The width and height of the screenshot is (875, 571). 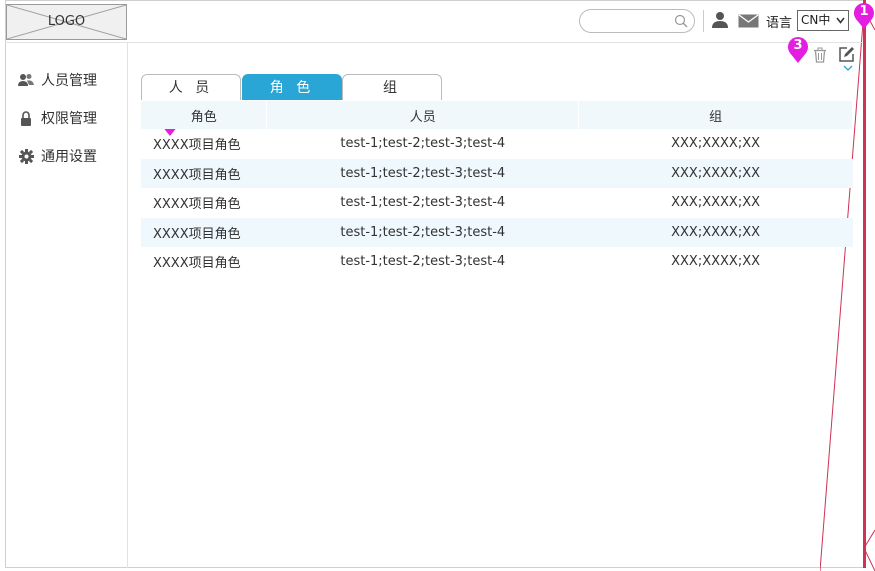 What do you see at coordinates (864, 16) in the screenshot?
I see `annotation-marker-1: 1` at bounding box center [864, 16].